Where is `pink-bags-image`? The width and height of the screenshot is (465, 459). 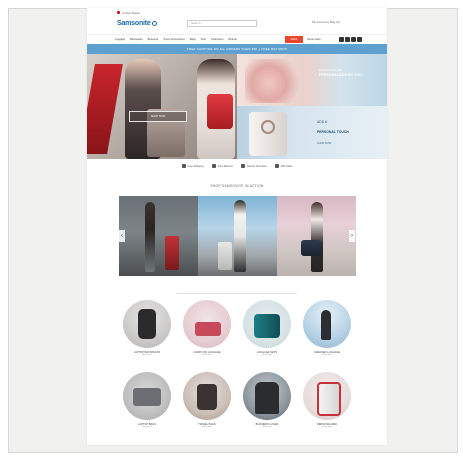
pink-bags-image is located at coordinates (275, 81).